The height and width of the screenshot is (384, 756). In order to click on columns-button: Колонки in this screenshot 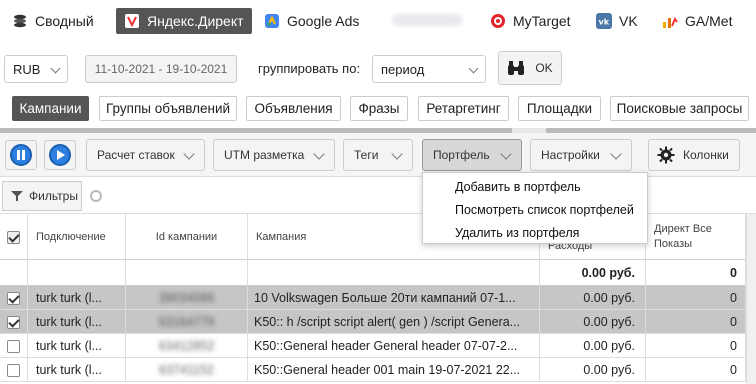, I will do `click(694, 155)`.